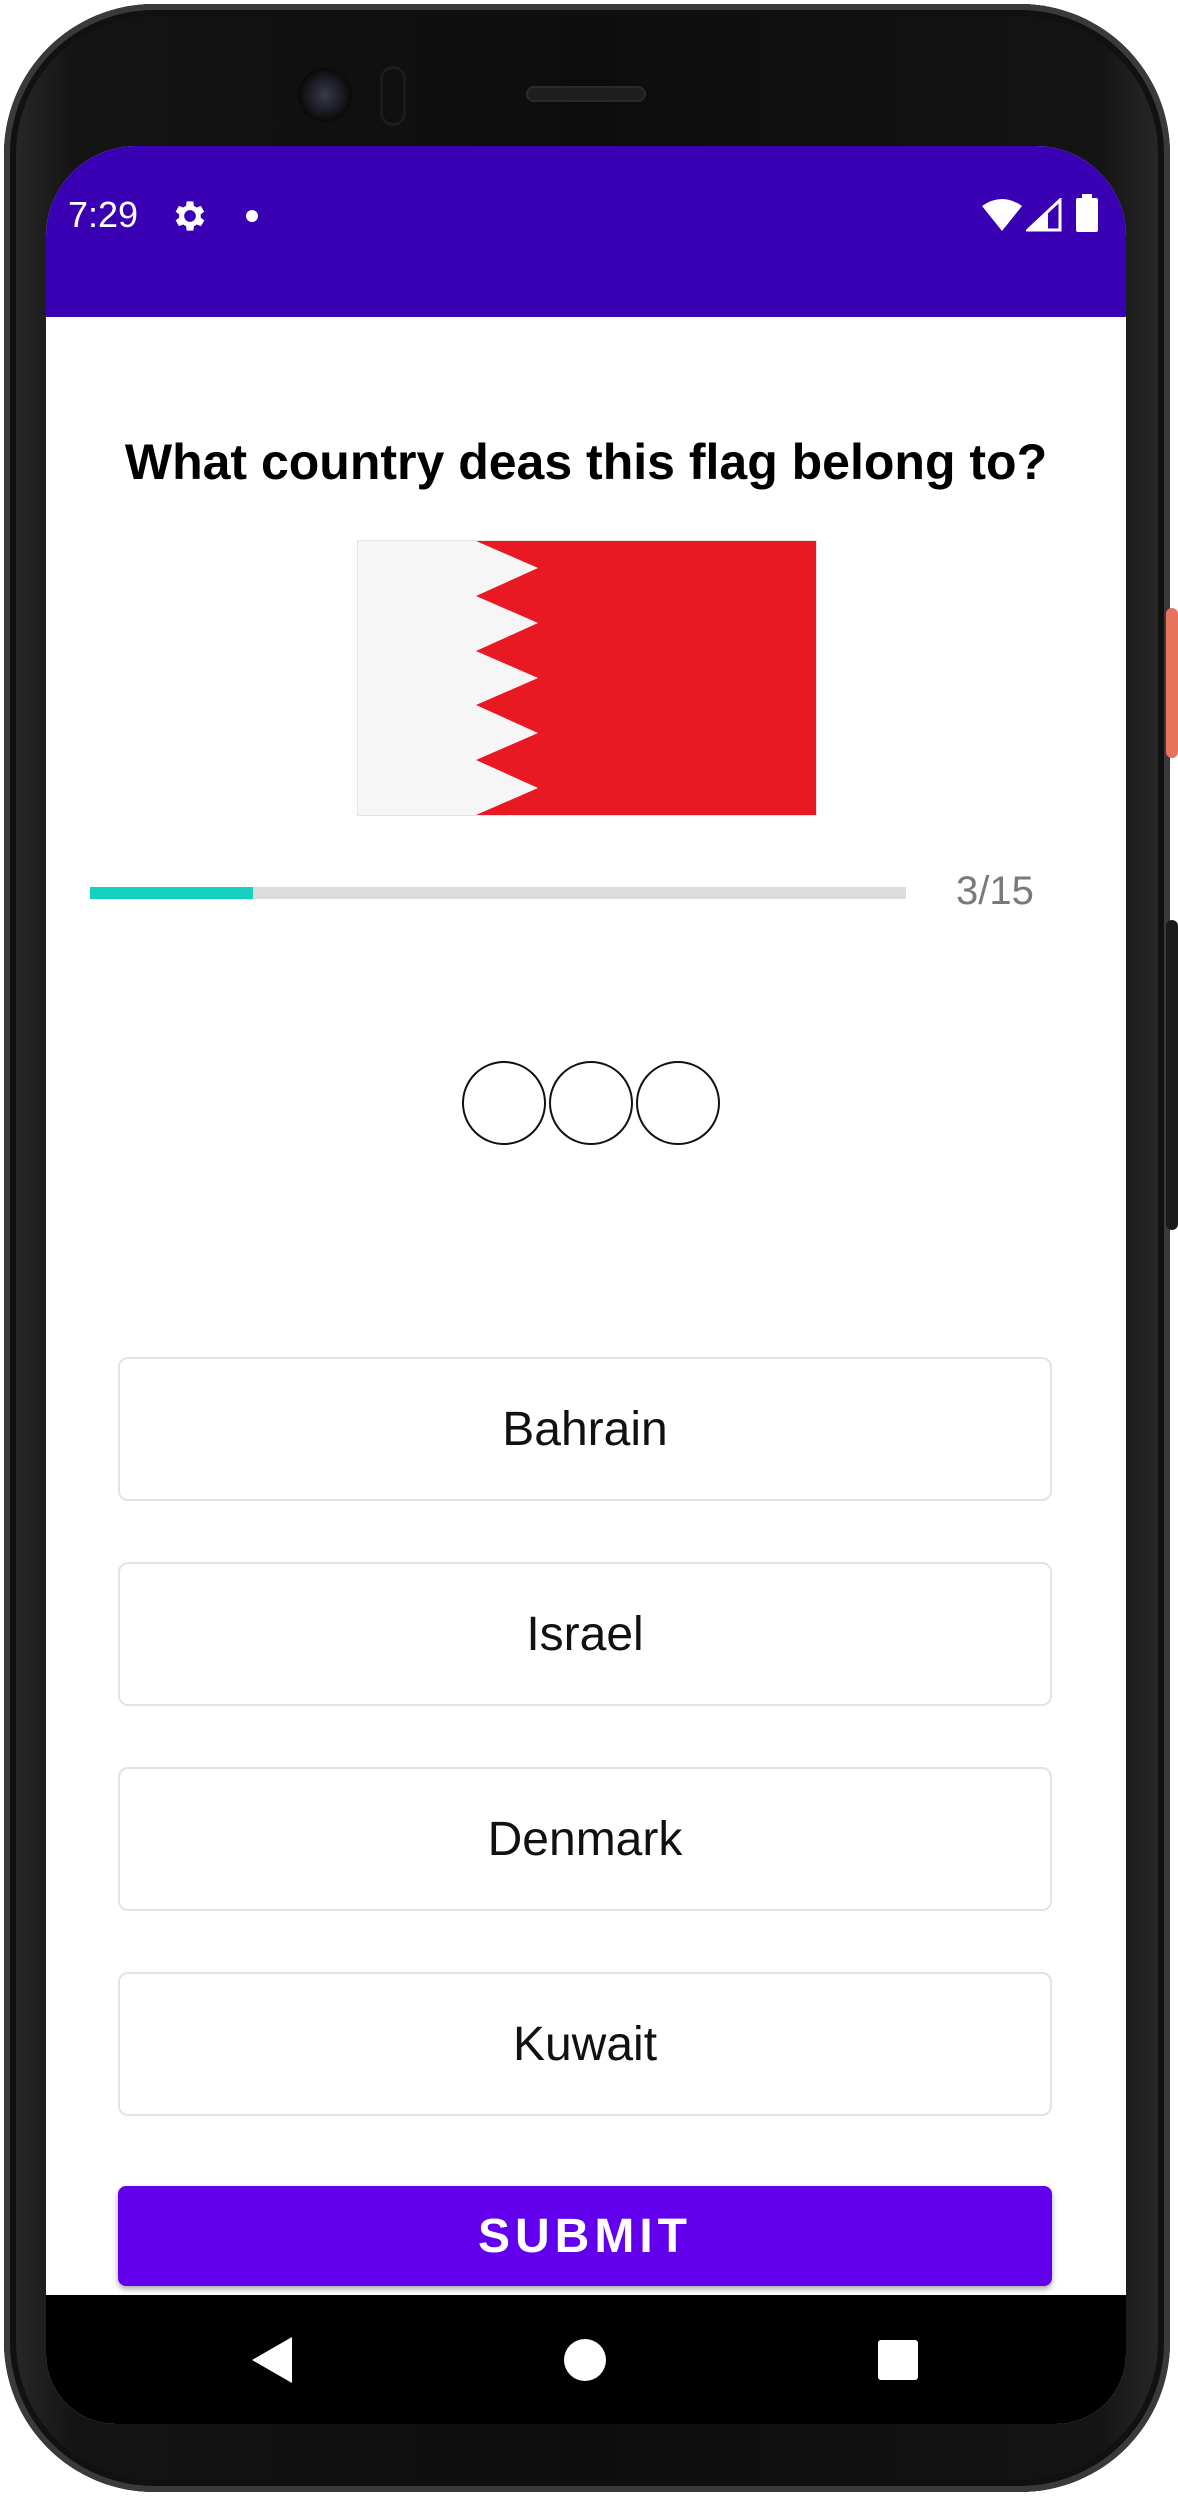 The image size is (1178, 2498). Describe the element at coordinates (325, 95) in the screenshot. I see `front-camera` at that location.